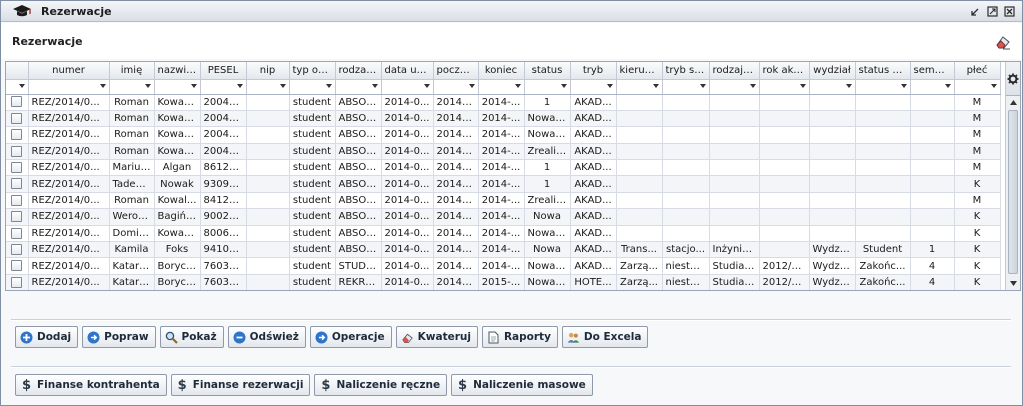 This screenshot has width=1023, height=406. Describe the element at coordinates (1013, 283) in the screenshot. I see `scroll-down-icon` at that location.